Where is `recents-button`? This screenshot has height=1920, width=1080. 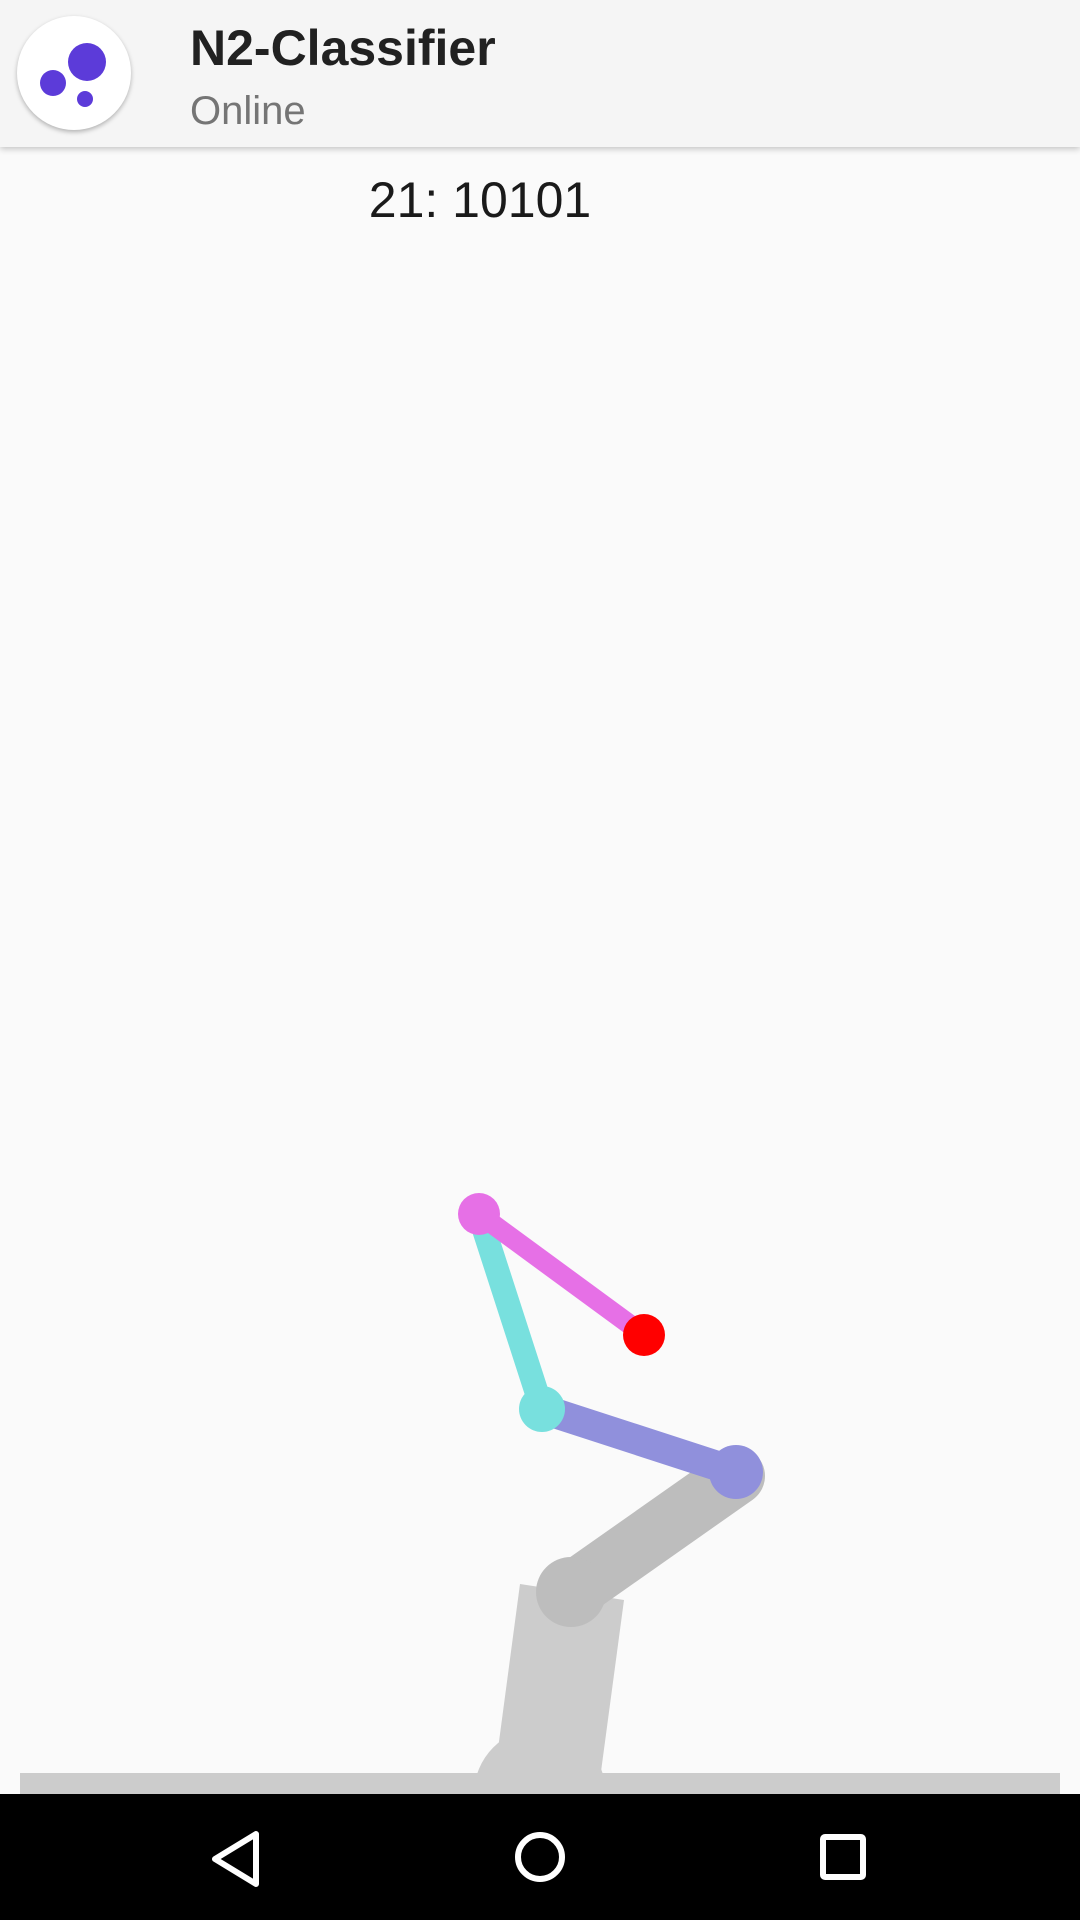
recents-button is located at coordinates (843, 1857).